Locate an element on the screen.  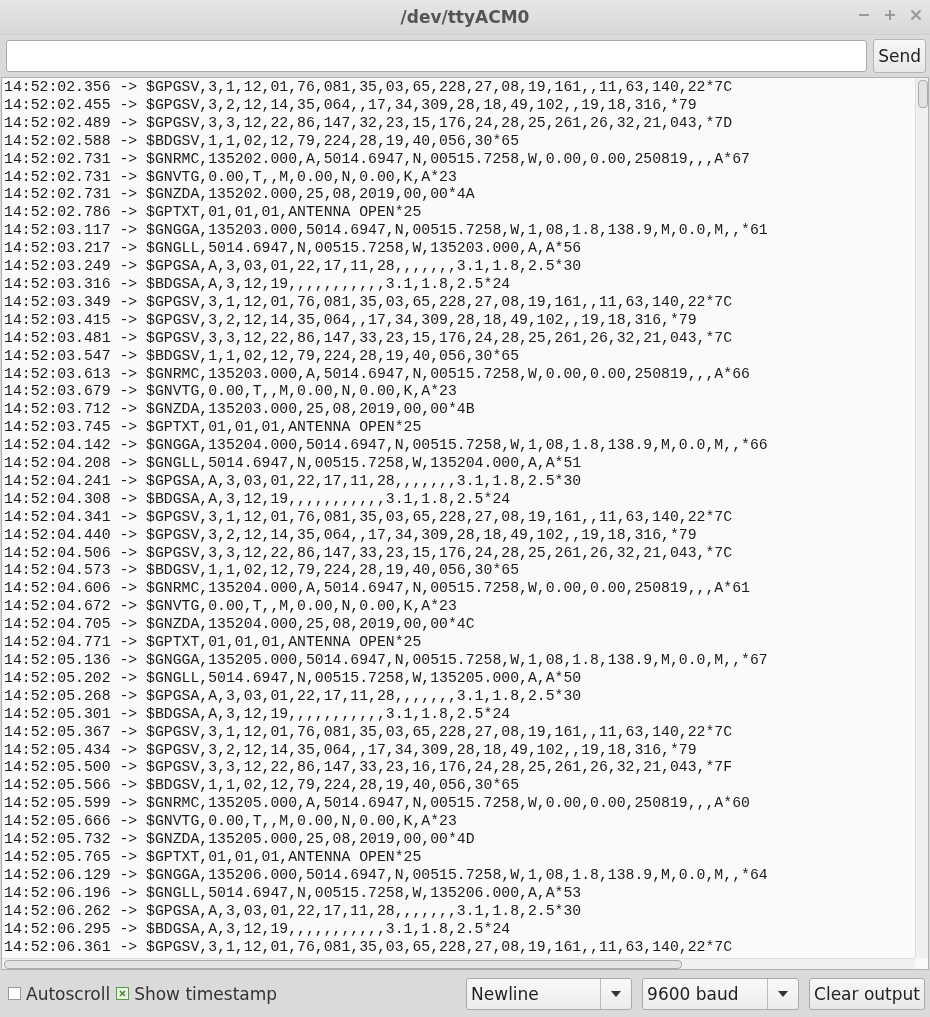
checkbox-label: Show timestamp is located at coordinates (206, 993).